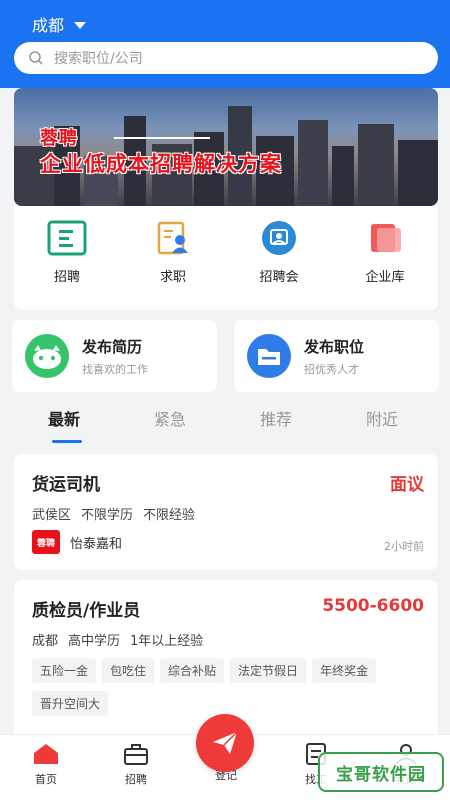 Image resolution: width=450 pixels, height=800 pixels. I want to click on publish-job-button: 发布职位 招优秀人才, so click(336, 356).